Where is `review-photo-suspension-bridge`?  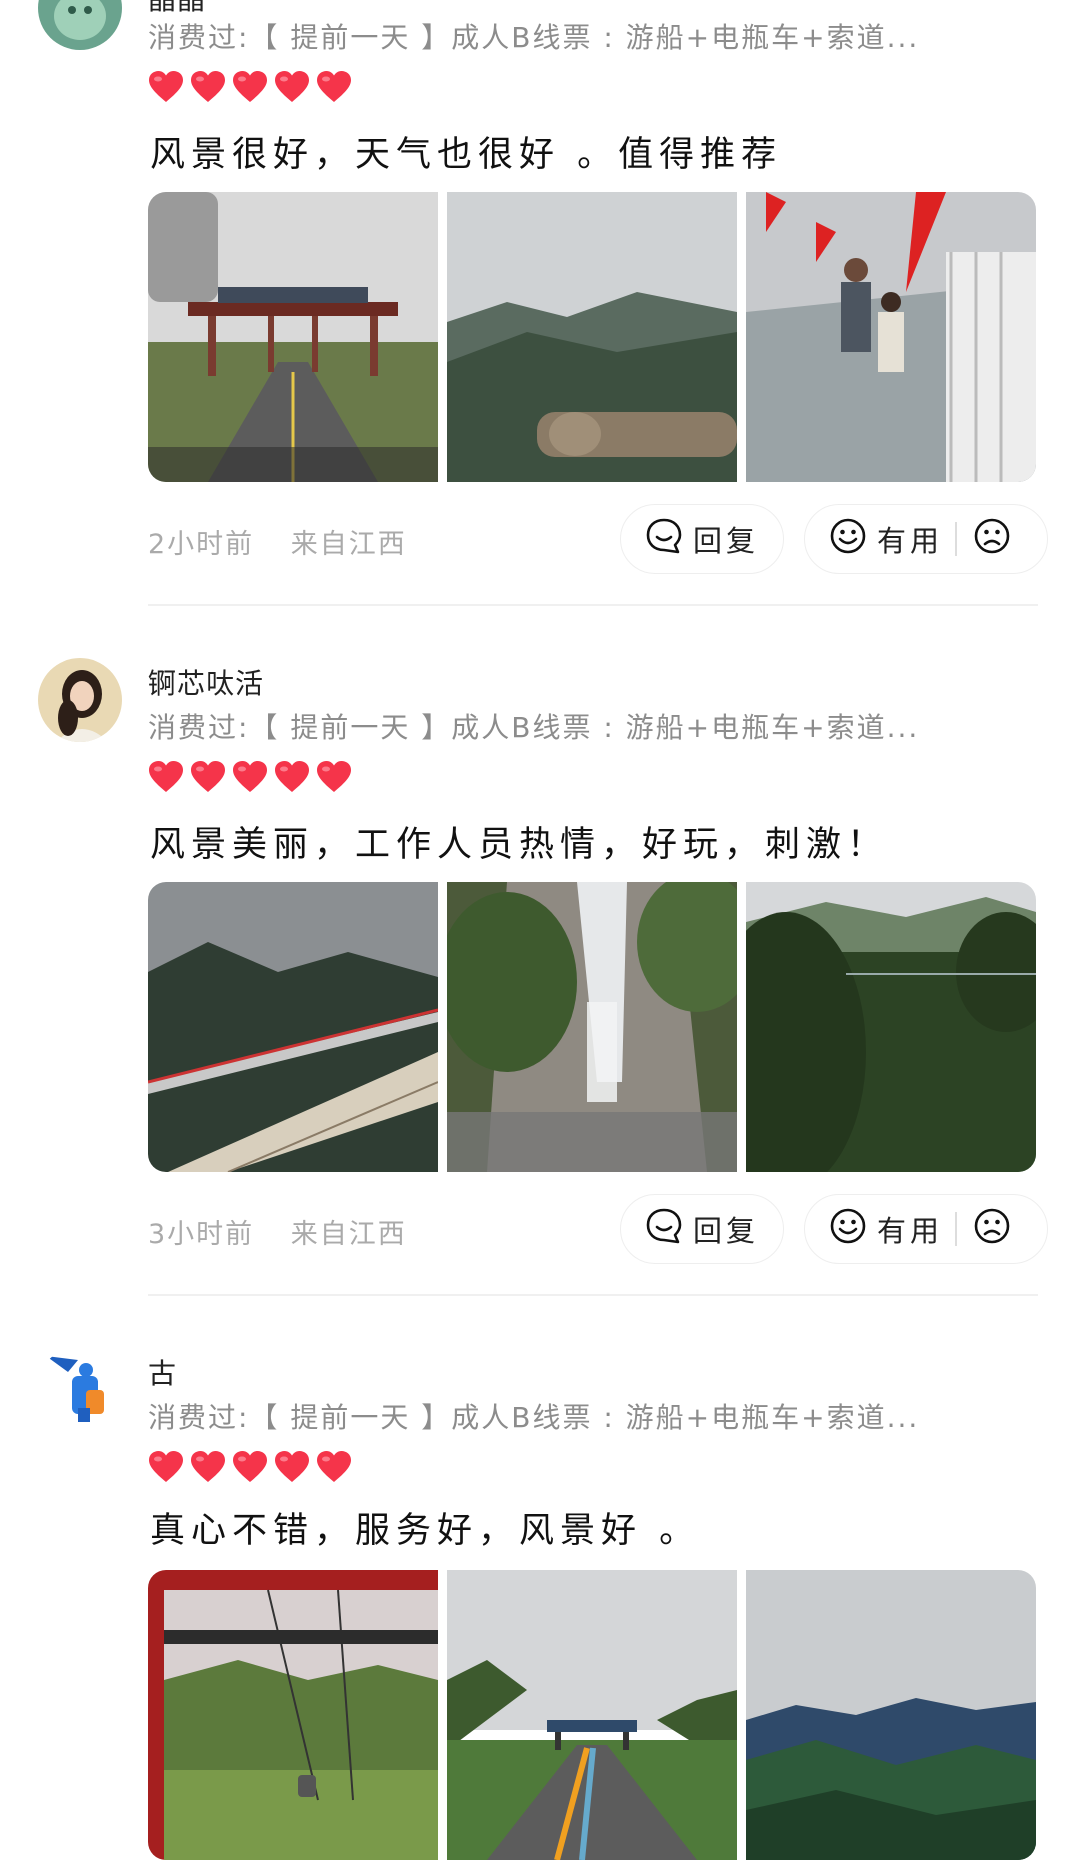 review-photo-suspension-bridge is located at coordinates (293, 1027).